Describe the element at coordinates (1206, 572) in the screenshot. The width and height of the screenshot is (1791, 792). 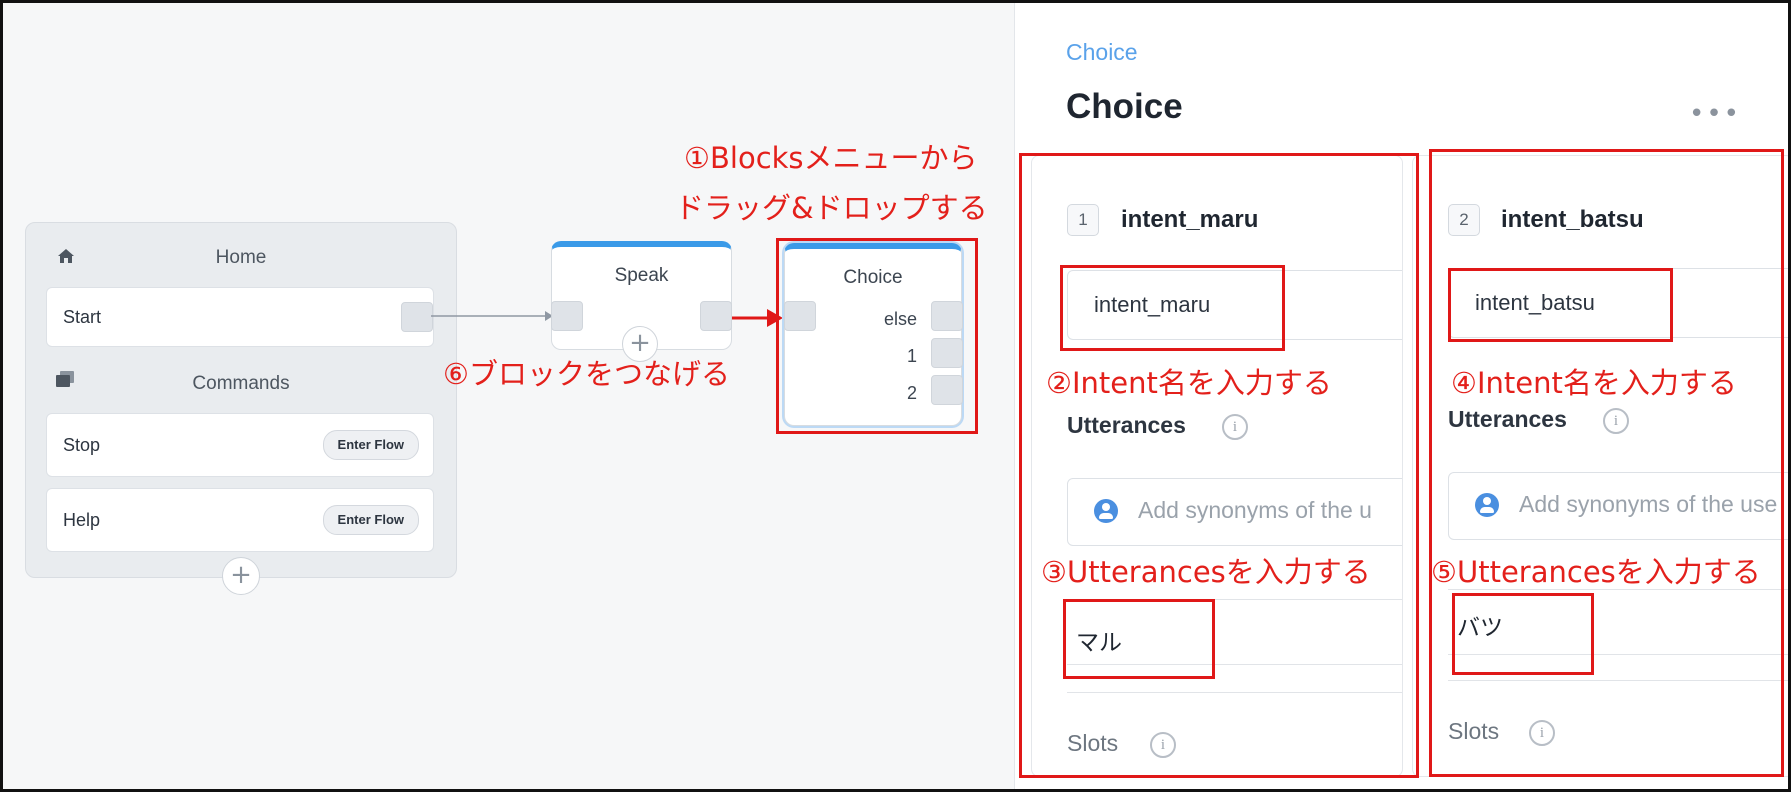
I see `annotation-3: ③Utterancesを入力する` at that location.